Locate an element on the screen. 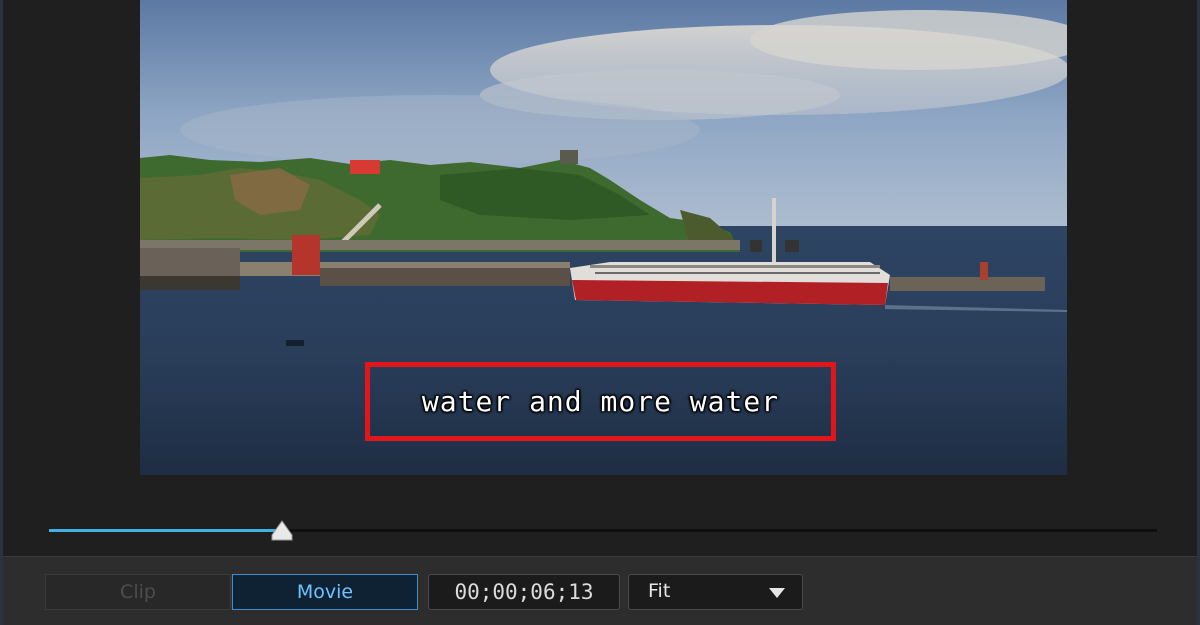 The width and height of the screenshot is (1200, 625). movie-mode-button: Movie is located at coordinates (325, 592).